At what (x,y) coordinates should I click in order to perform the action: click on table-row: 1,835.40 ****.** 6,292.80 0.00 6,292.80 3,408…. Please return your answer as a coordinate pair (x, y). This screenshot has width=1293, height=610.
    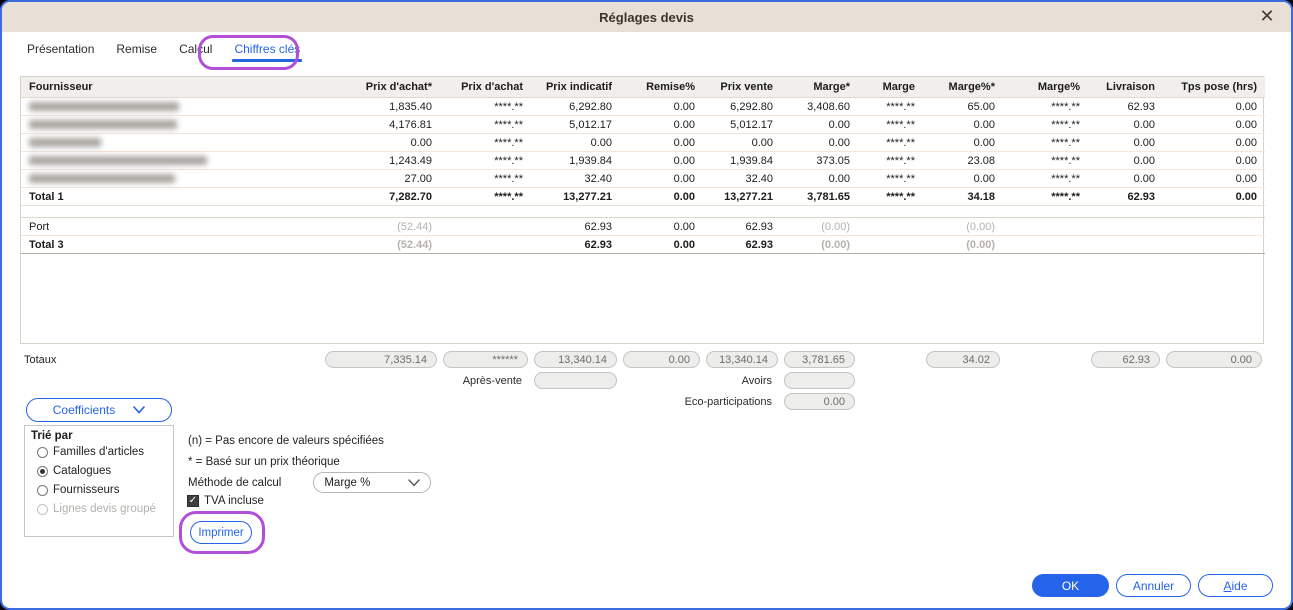
    Looking at the image, I should click on (643, 106).